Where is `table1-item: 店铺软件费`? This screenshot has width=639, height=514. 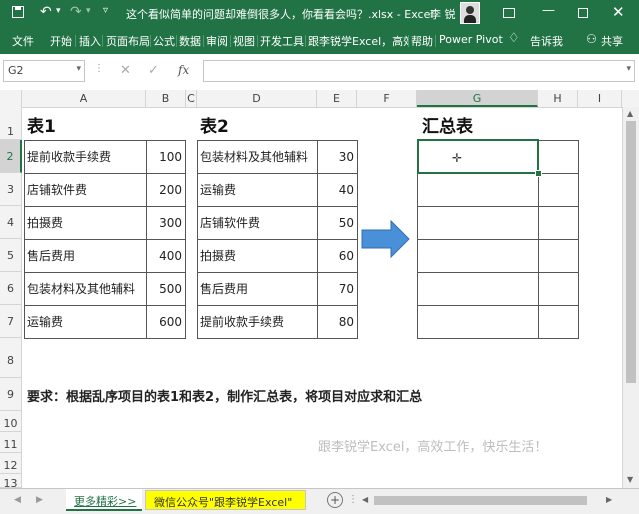
table1-item: 店铺软件费 is located at coordinates (85, 190).